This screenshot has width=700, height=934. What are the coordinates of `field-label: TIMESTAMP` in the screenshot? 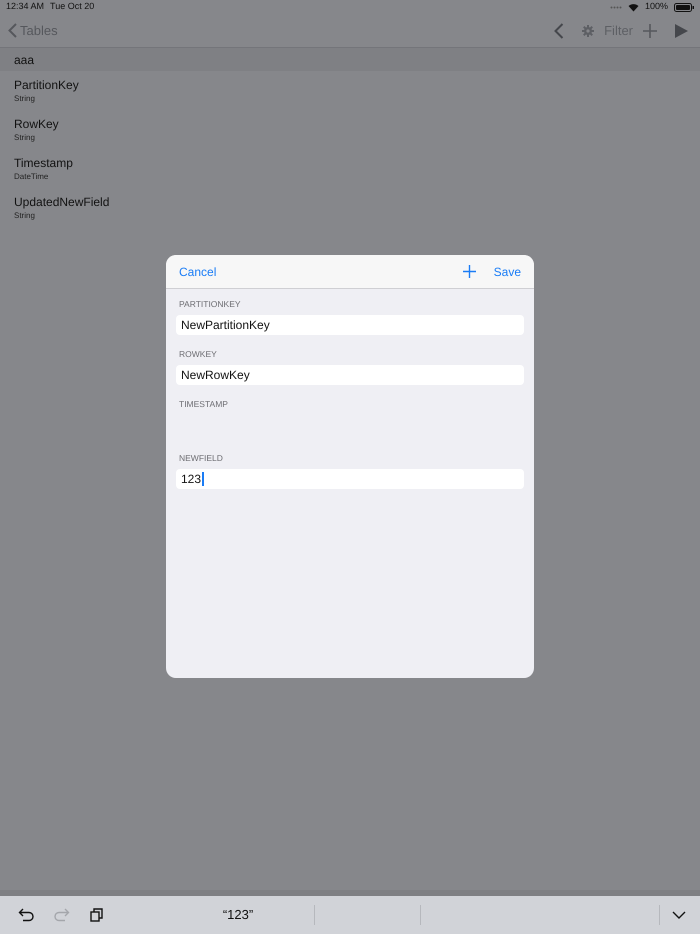 It's located at (203, 404).